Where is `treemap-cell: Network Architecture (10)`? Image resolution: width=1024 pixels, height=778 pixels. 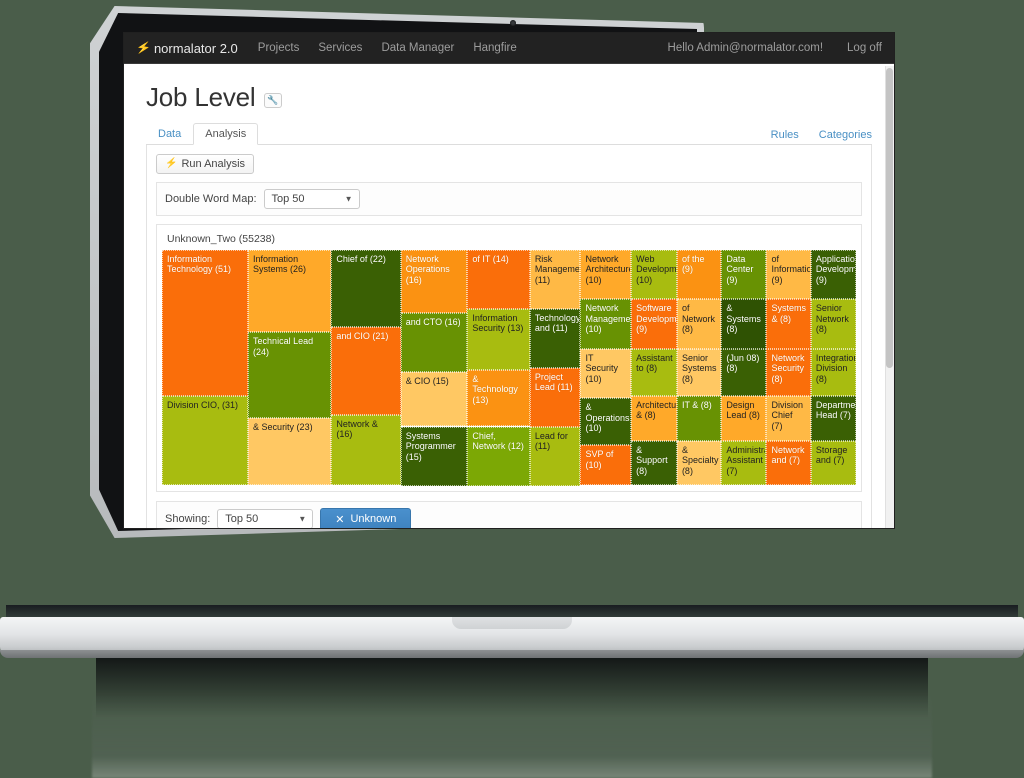
treemap-cell: Network Architecture (10) is located at coordinates (606, 274).